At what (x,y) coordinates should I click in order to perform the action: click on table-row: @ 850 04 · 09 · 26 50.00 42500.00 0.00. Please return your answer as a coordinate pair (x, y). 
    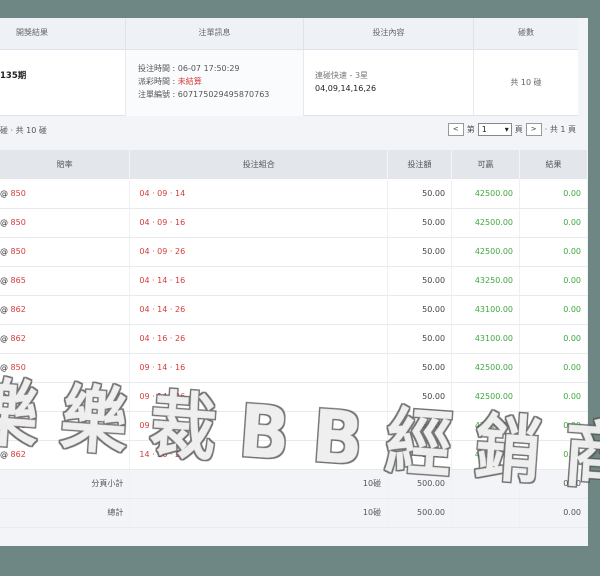
    Looking at the image, I should click on (294, 252).